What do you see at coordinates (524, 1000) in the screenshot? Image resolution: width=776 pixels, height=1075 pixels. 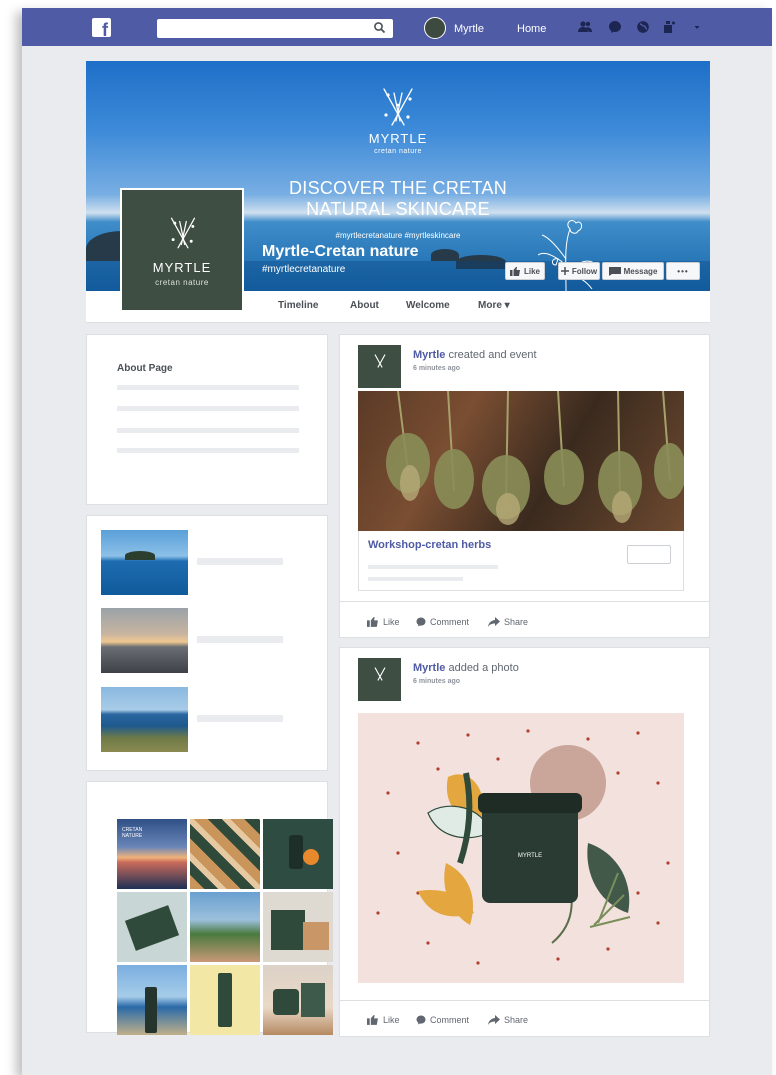 I see `divider` at bounding box center [524, 1000].